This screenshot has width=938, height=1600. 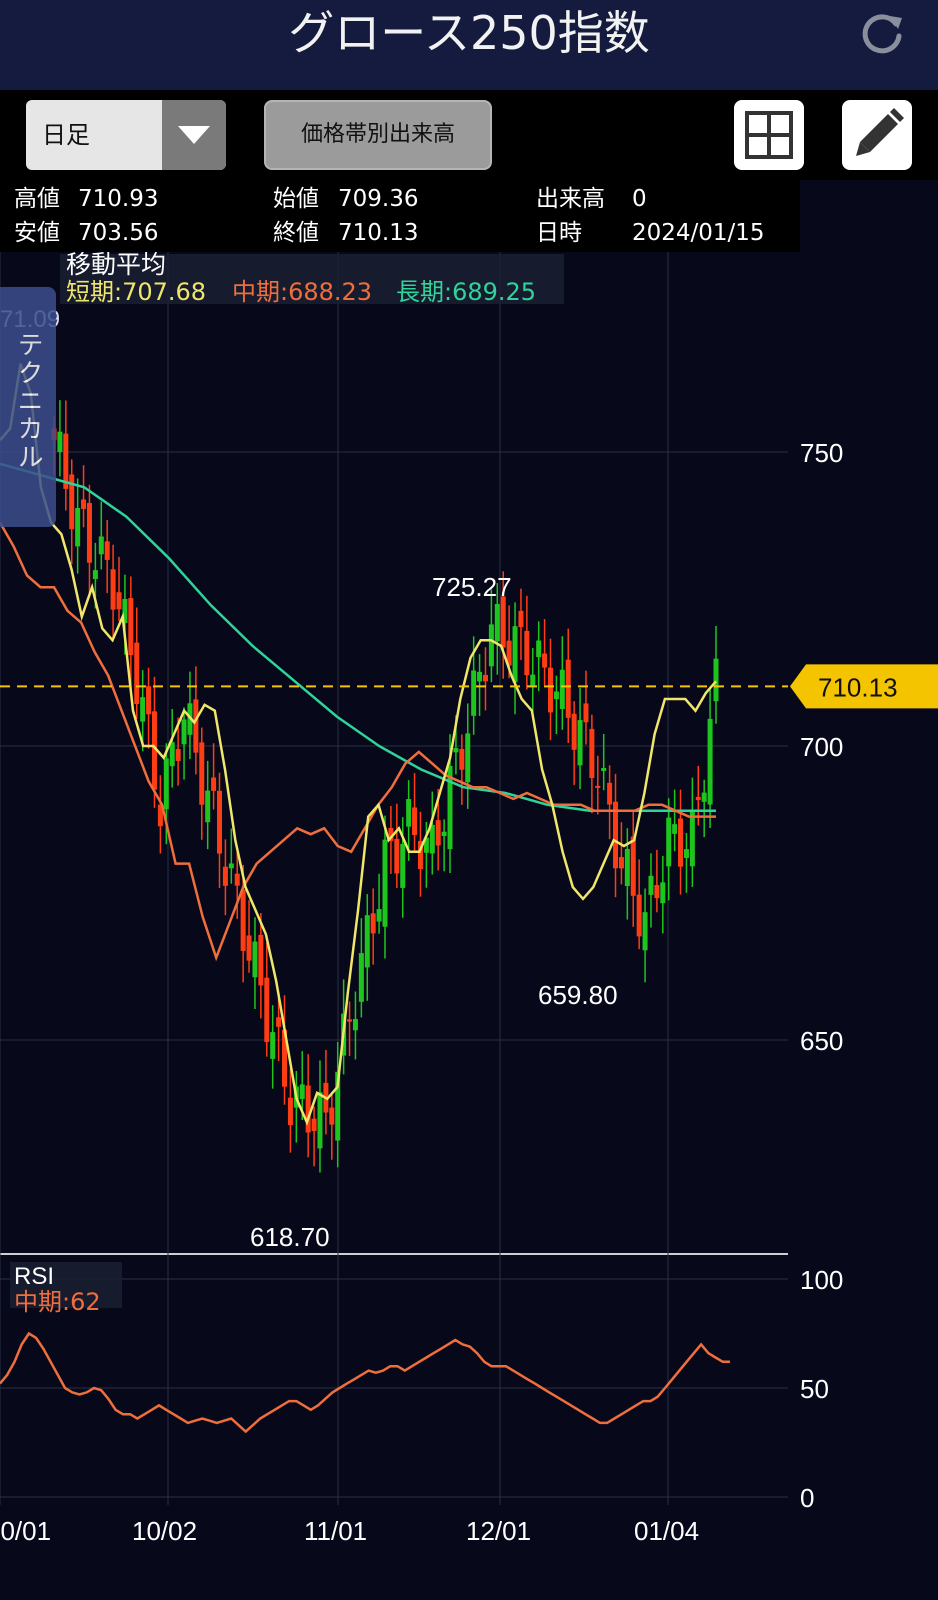 What do you see at coordinates (466, 292) in the screenshot?
I see `long-ma-label: 長期:689.25` at bounding box center [466, 292].